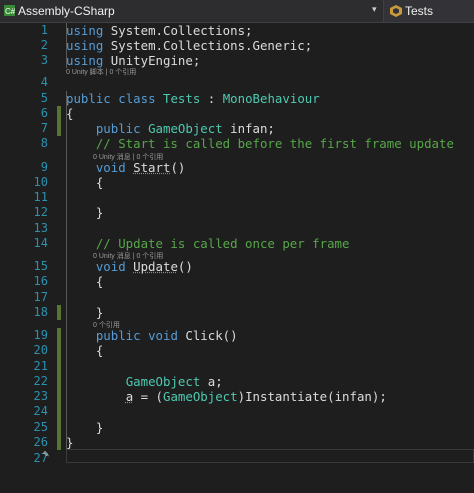 The width and height of the screenshot is (474, 493). What do you see at coordinates (159, 30) in the screenshot?
I see `code-line: using System.Collections;` at bounding box center [159, 30].